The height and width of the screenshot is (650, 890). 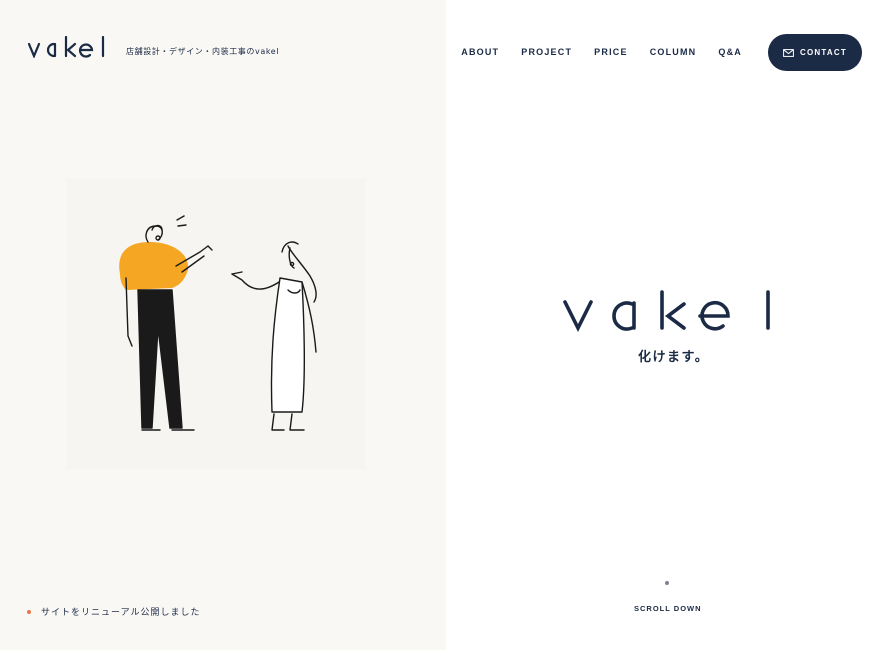 I want to click on main-nav: ABOUT PROJECT PRICE COLUMN Q&A, so click(x=601, y=52).